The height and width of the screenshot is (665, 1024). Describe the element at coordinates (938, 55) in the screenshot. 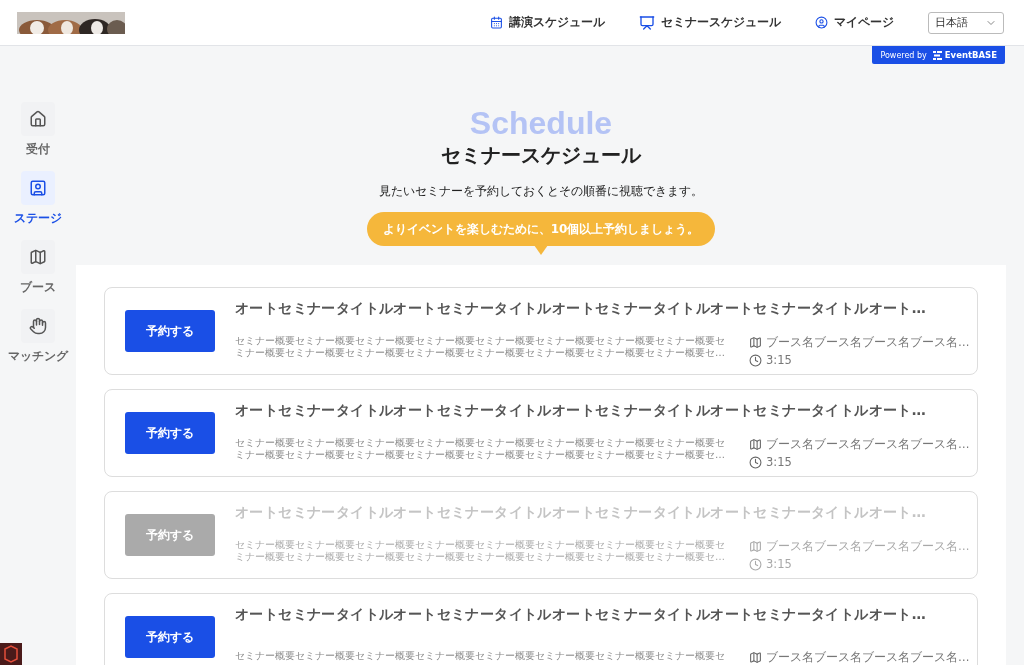

I see `powered-by-badge: Powered by EventBASE` at that location.